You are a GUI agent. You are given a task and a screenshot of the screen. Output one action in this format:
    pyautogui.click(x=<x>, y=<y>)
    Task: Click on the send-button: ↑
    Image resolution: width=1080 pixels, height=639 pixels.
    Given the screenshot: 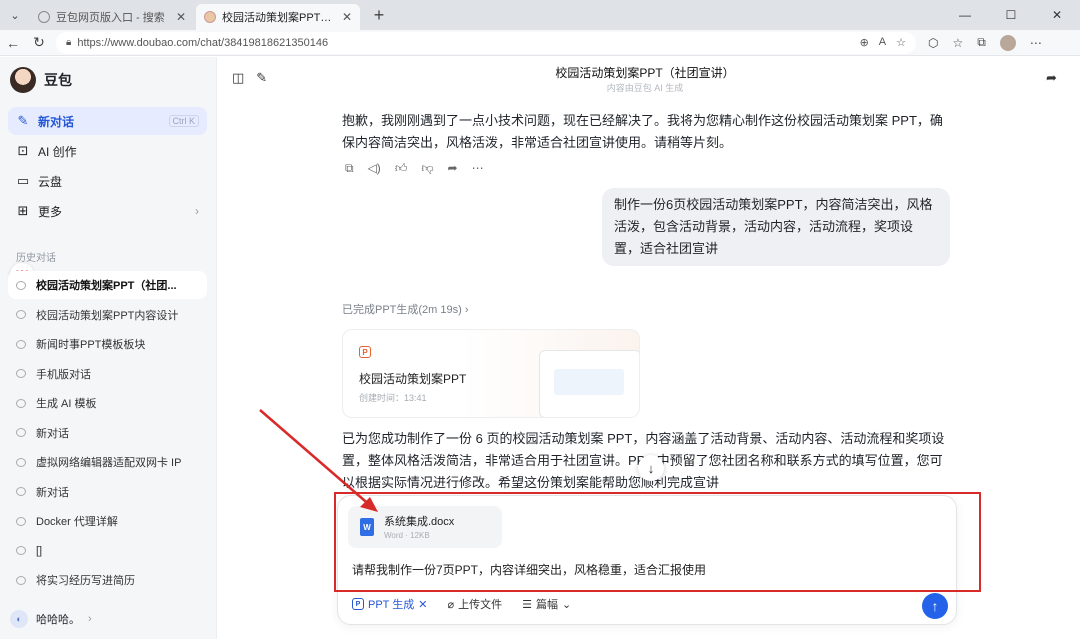 What is the action you would take?
    pyautogui.click(x=935, y=606)
    